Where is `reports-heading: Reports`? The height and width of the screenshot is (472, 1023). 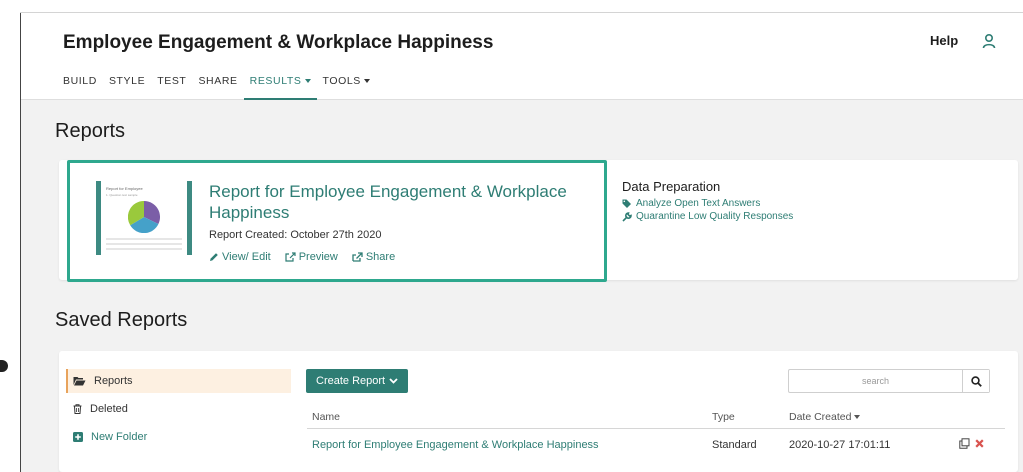
reports-heading: Reports is located at coordinates (90, 131).